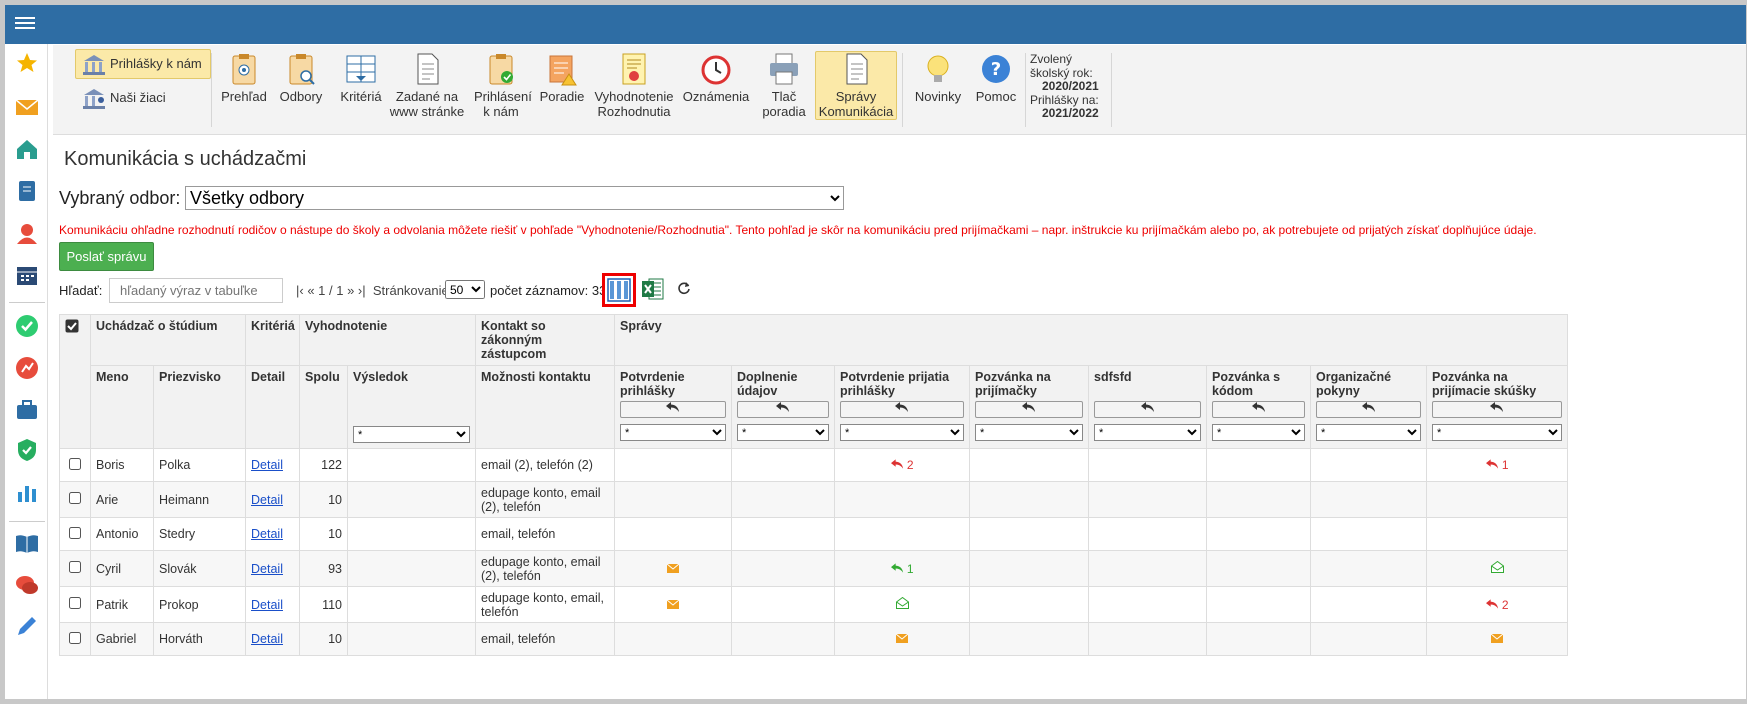 This screenshot has width=1747, height=704. I want to click on table-row: Antonio Stedry Detail 10 email, telefón, so click(814, 534).